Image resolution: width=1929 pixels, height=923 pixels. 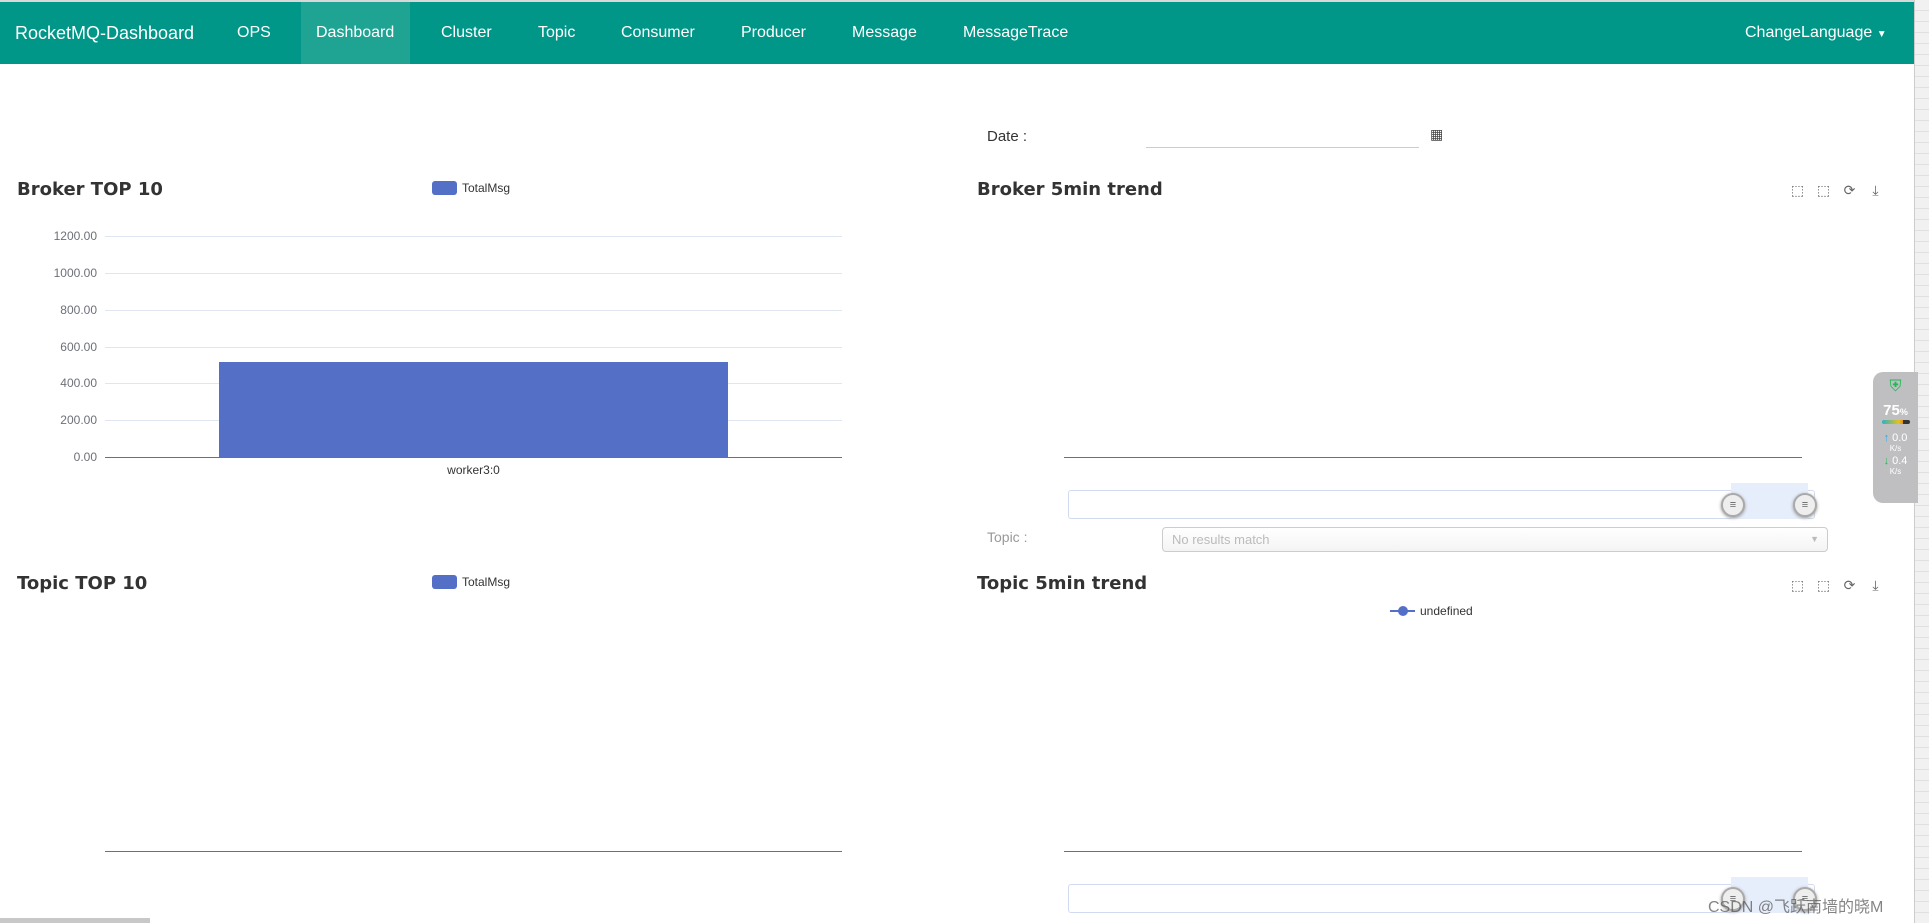 What do you see at coordinates (1441, 898) in the screenshot?
I see `topic-trend-datazoom` at bounding box center [1441, 898].